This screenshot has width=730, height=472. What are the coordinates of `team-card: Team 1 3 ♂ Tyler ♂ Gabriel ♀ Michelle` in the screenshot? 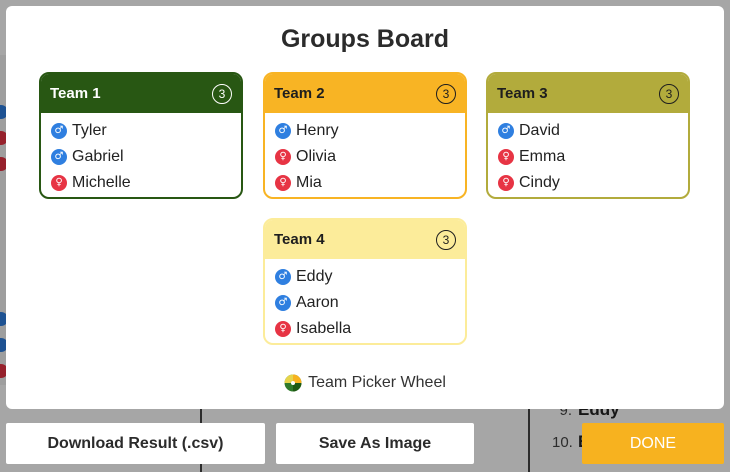 It's located at (141, 135).